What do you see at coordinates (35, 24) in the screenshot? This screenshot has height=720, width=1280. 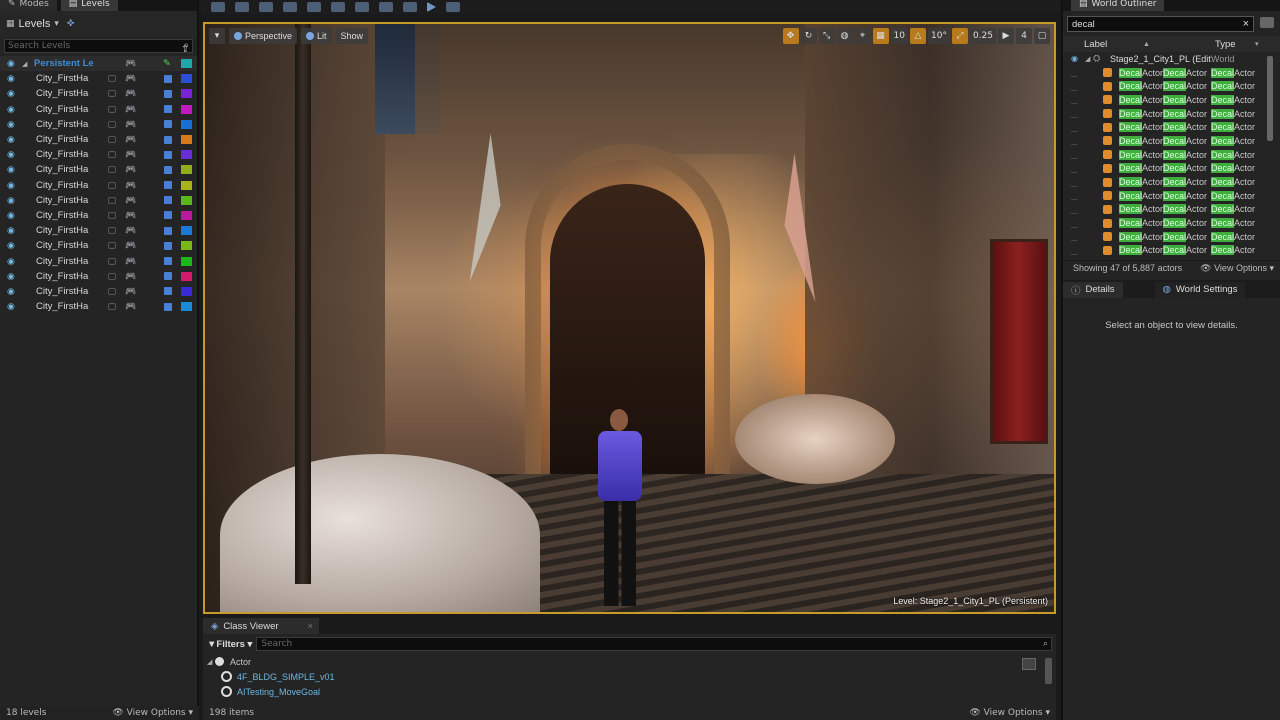 I see `levels-dropdown: Levels` at bounding box center [35, 24].